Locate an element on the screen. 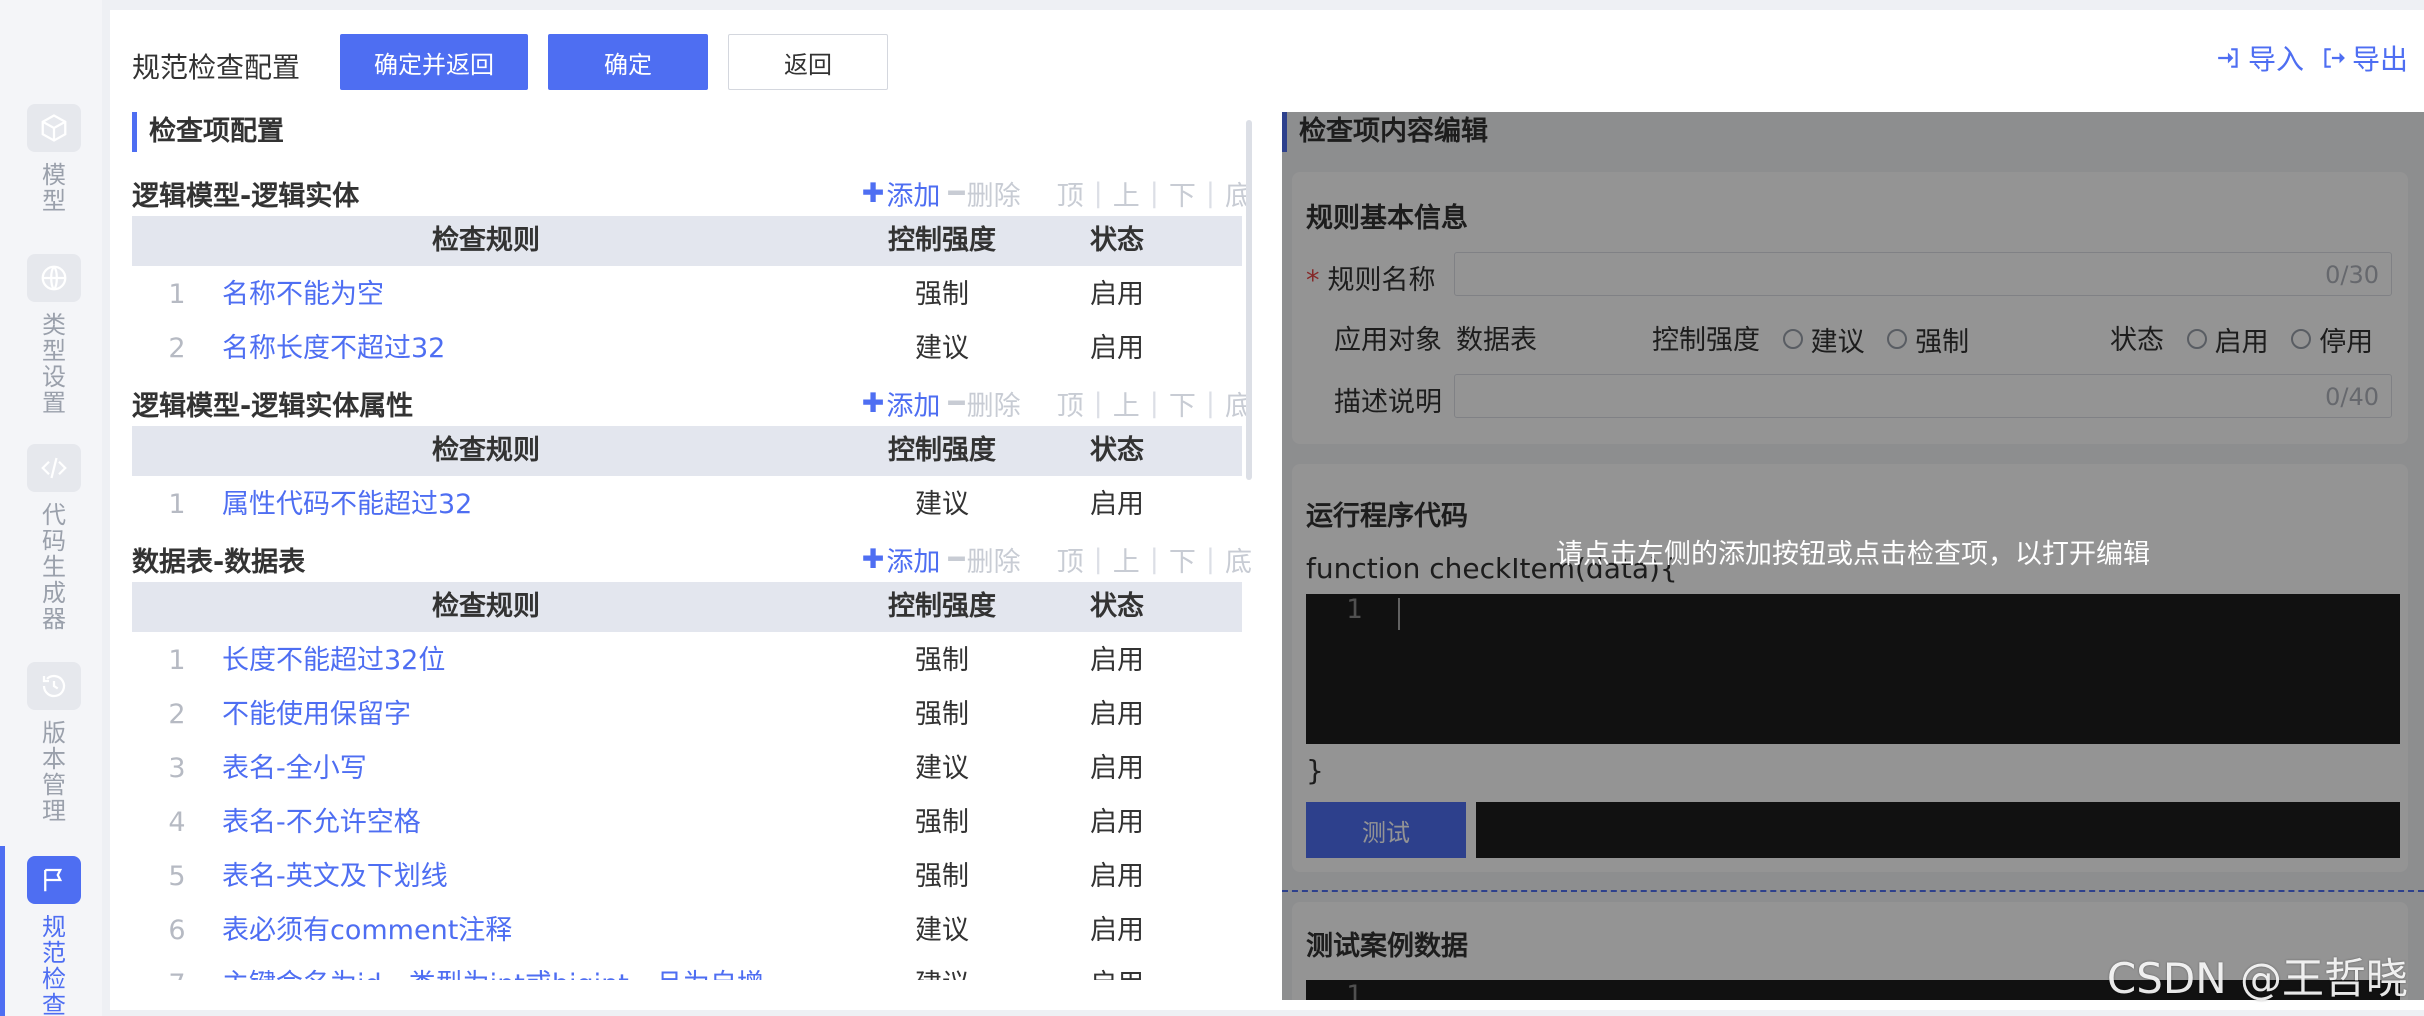 The image size is (2424, 1016). table-row: 7 主键命名为id，类型为int或bigint，且为自增 建议 启用 is located at coordinates (687, 969).